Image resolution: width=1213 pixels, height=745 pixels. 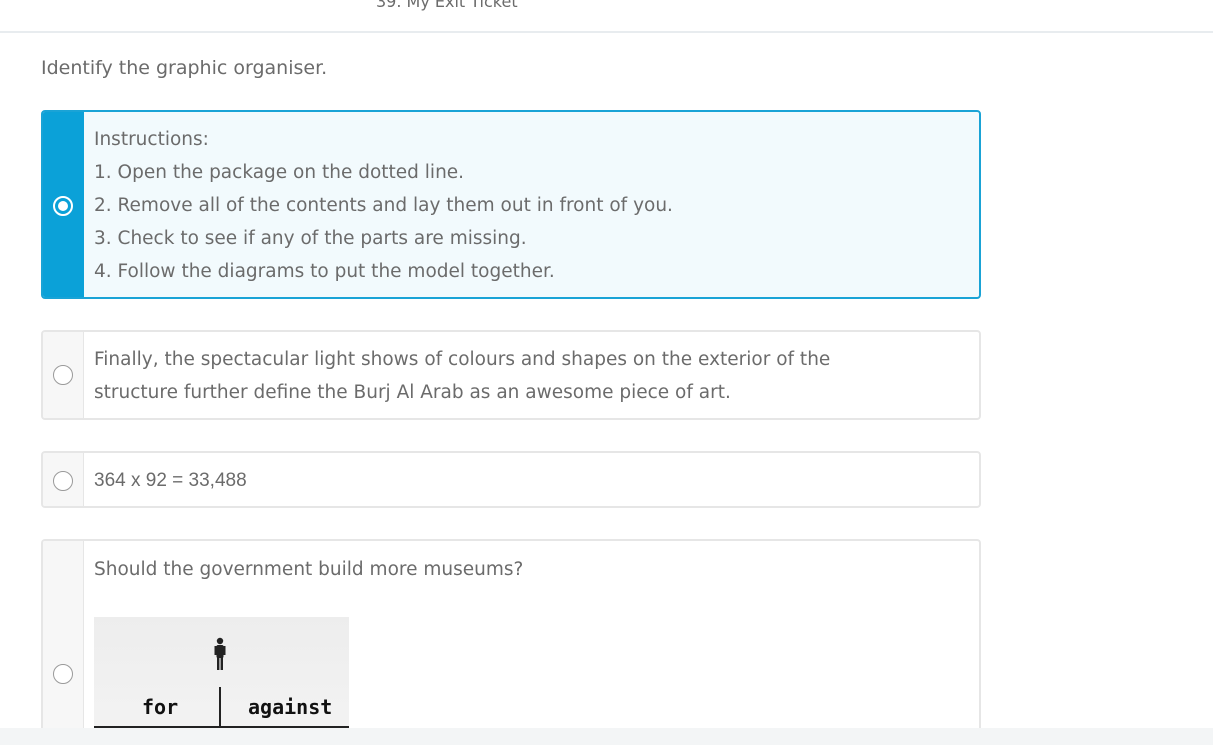 I want to click on option-line: 1. Open the package on the dotted line., so click(x=279, y=172).